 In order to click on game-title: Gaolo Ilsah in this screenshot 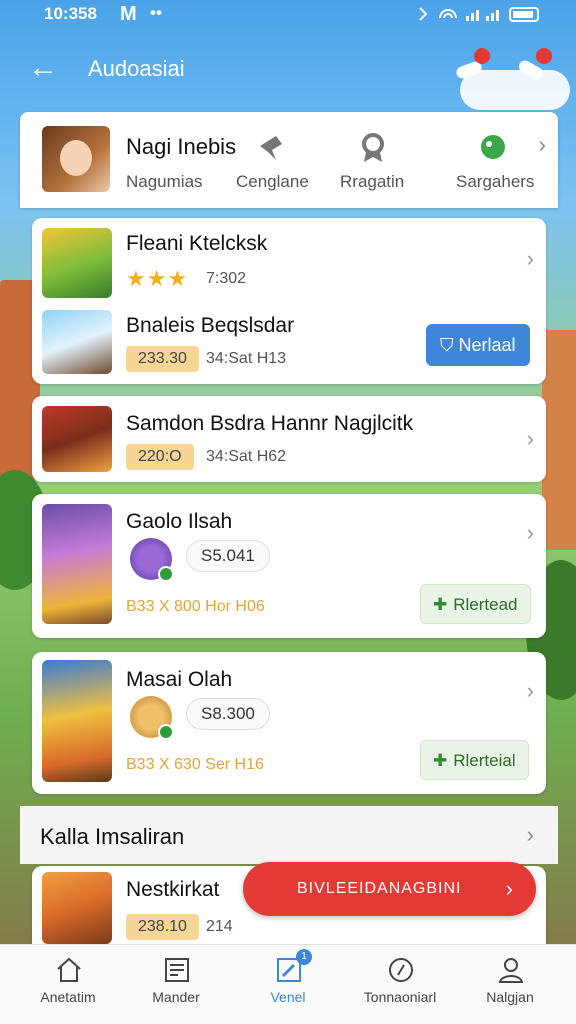, I will do `click(179, 521)`.